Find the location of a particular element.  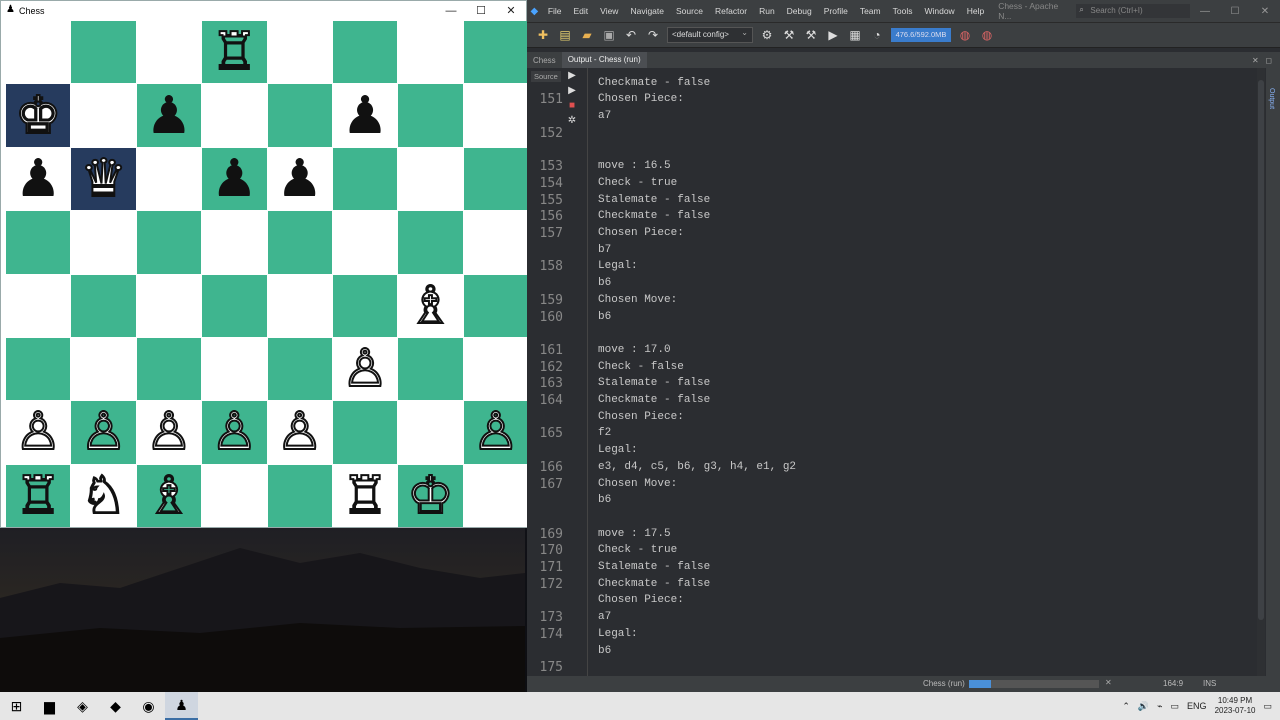

square-f7: ♟ is located at coordinates (365, 115).